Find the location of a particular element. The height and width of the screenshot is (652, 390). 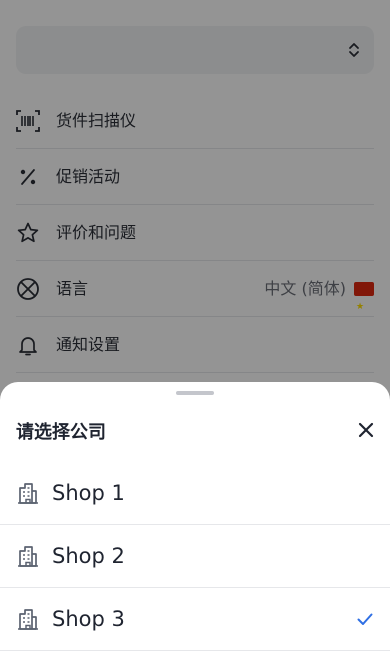

sheet-title: 请选择公司 is located at coordinates (61, 432).